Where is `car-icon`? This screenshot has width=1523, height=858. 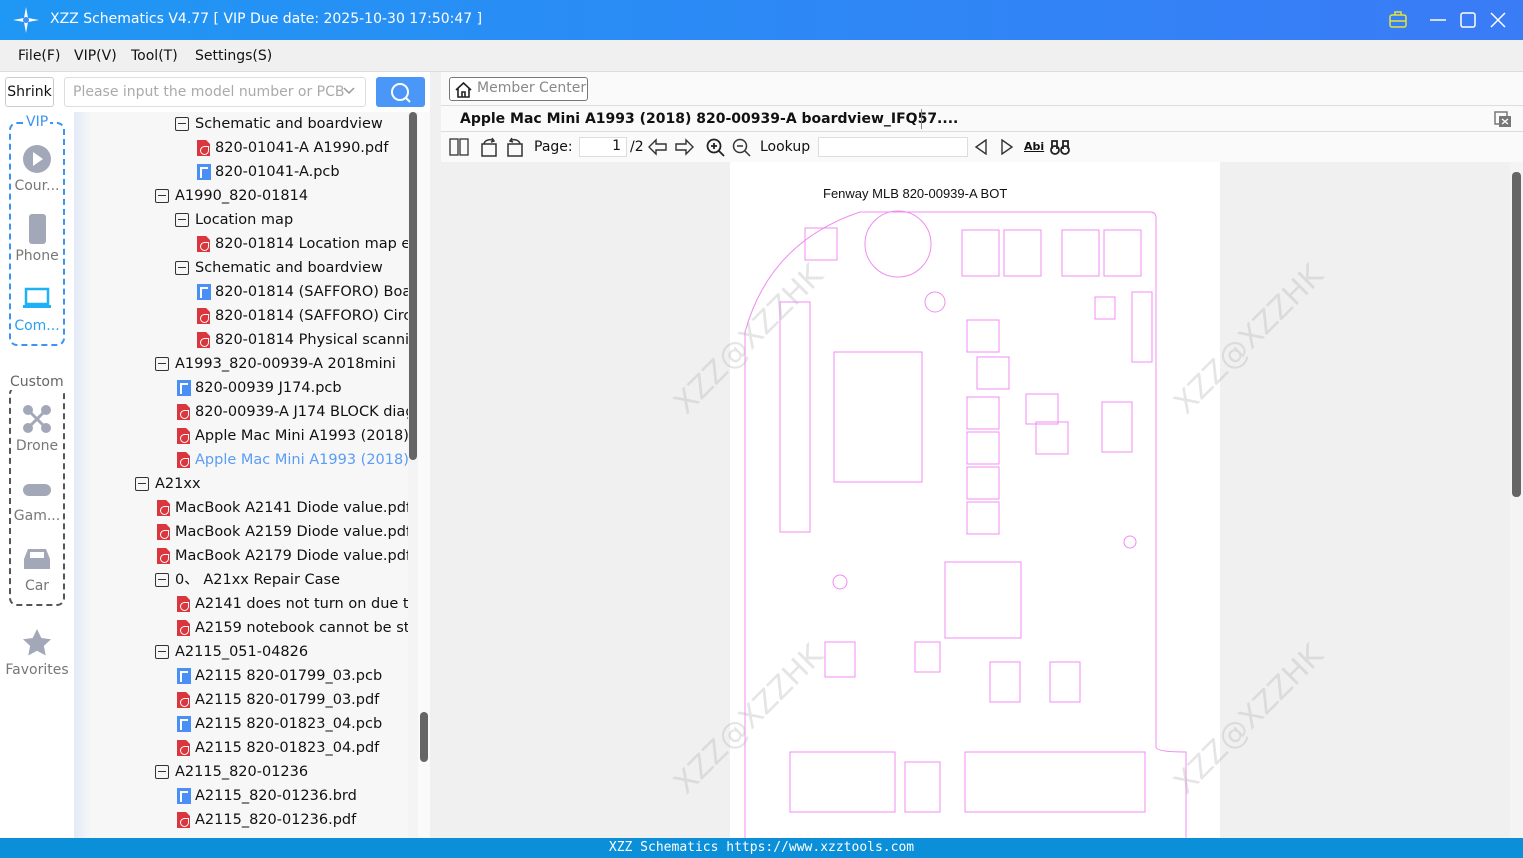 car-icon is located at coordinates (37, 559).